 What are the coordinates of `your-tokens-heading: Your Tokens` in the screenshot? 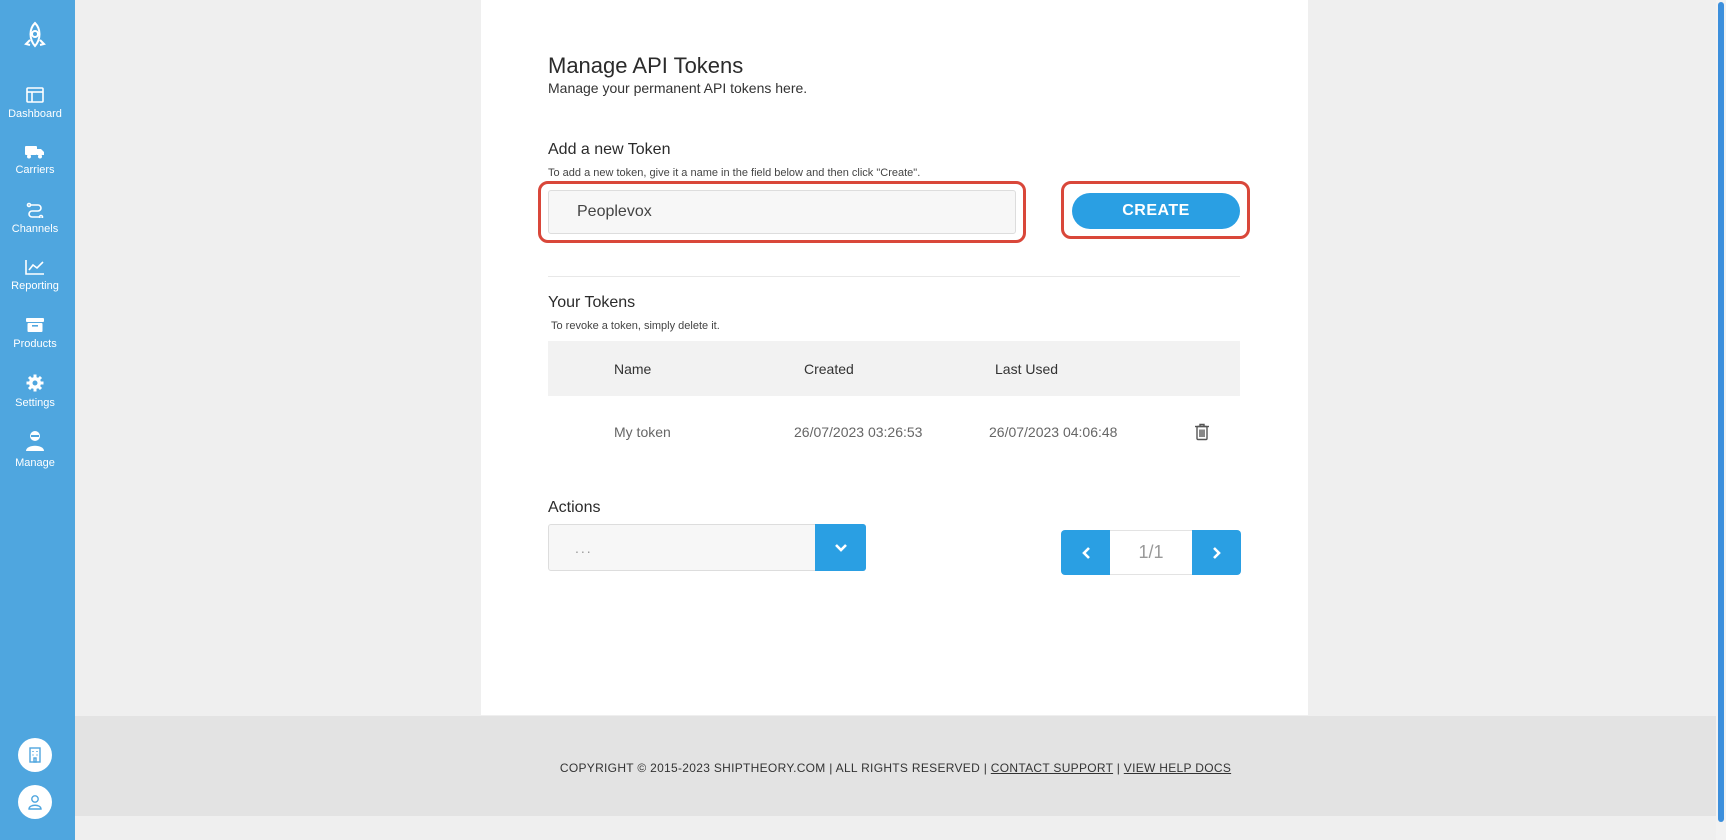 It's located at (592, 302).